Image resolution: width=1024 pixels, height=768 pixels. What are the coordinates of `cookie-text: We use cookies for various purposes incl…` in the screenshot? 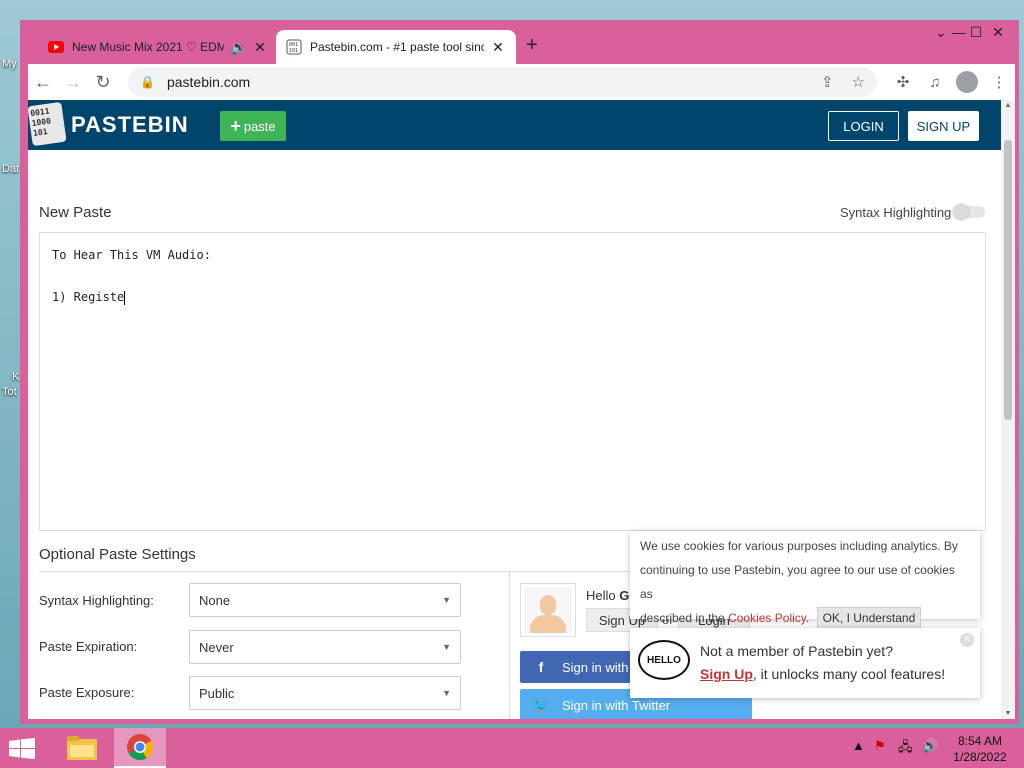 It's located at (799, 546).